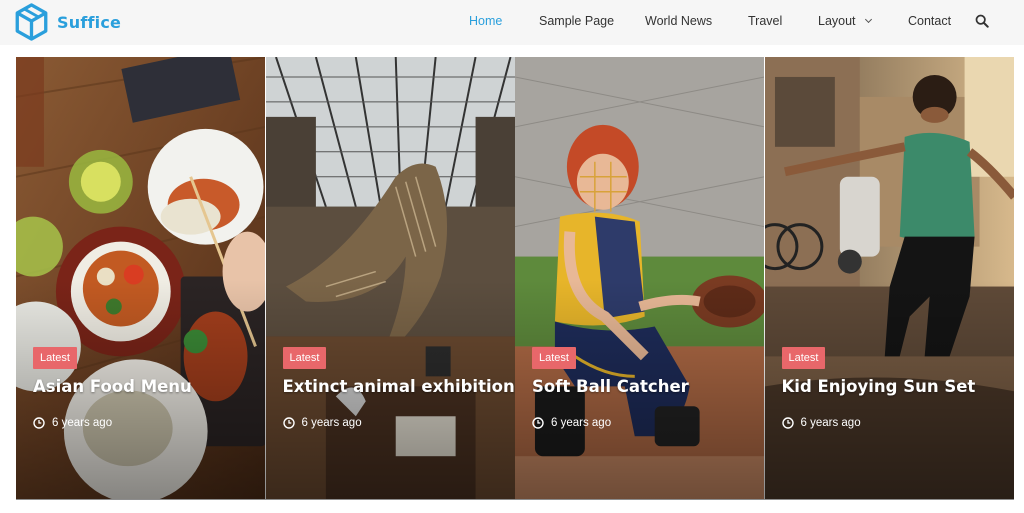 This screenshot has height=513, width=1024. I want to click on post-title: Kid Enjoying Sun Set, so click(879, 386).